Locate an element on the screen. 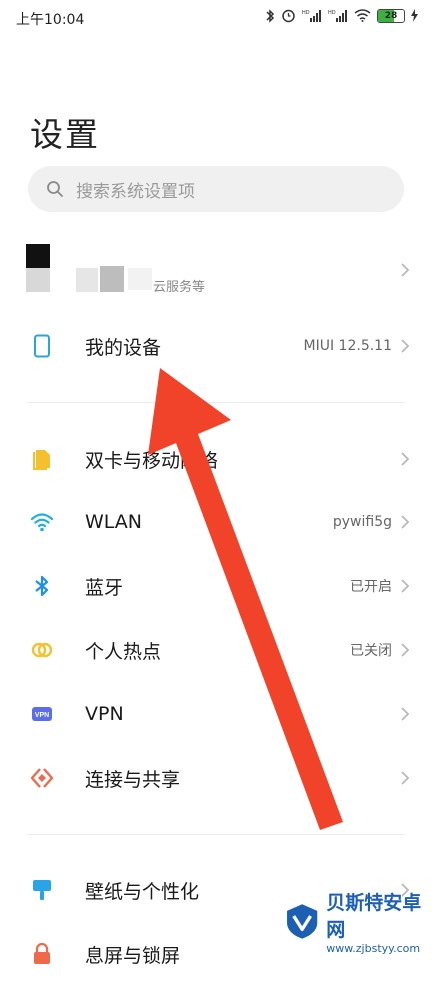 The image size is (432, 986). avatar is located at coordinates (38, 268).